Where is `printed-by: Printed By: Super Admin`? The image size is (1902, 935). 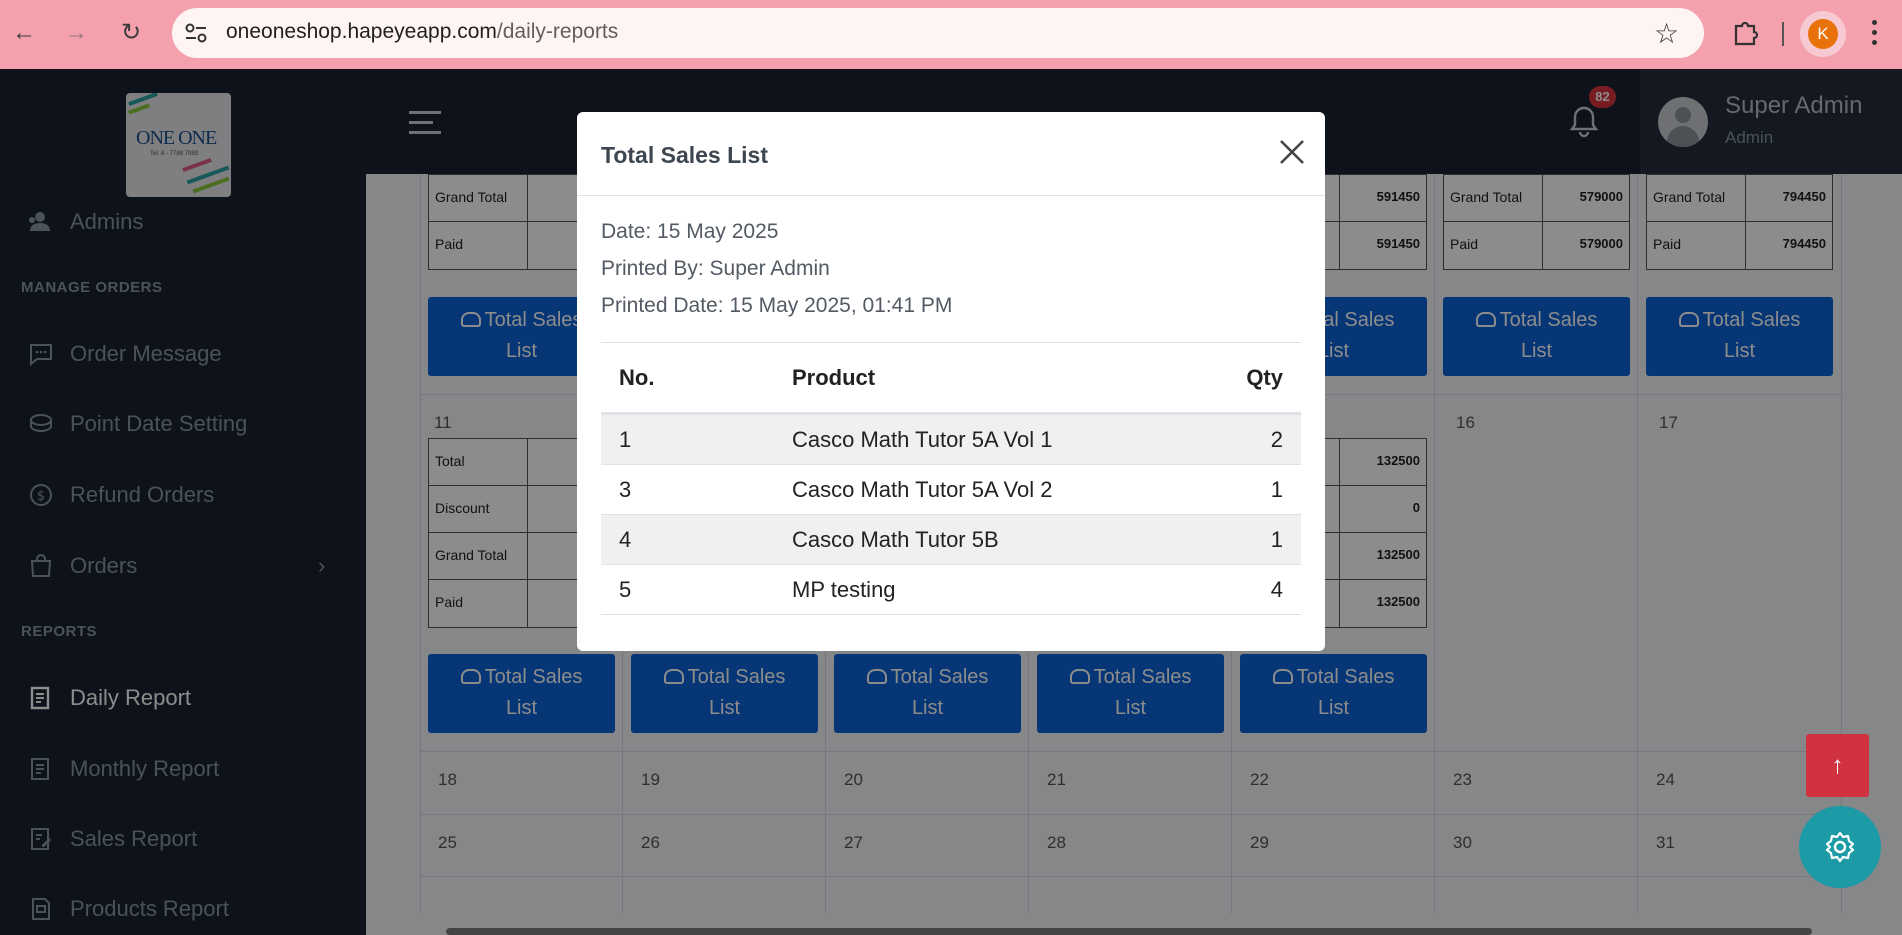
printed-by: Printed By: Super Admin is located at coordinates (715, 268).